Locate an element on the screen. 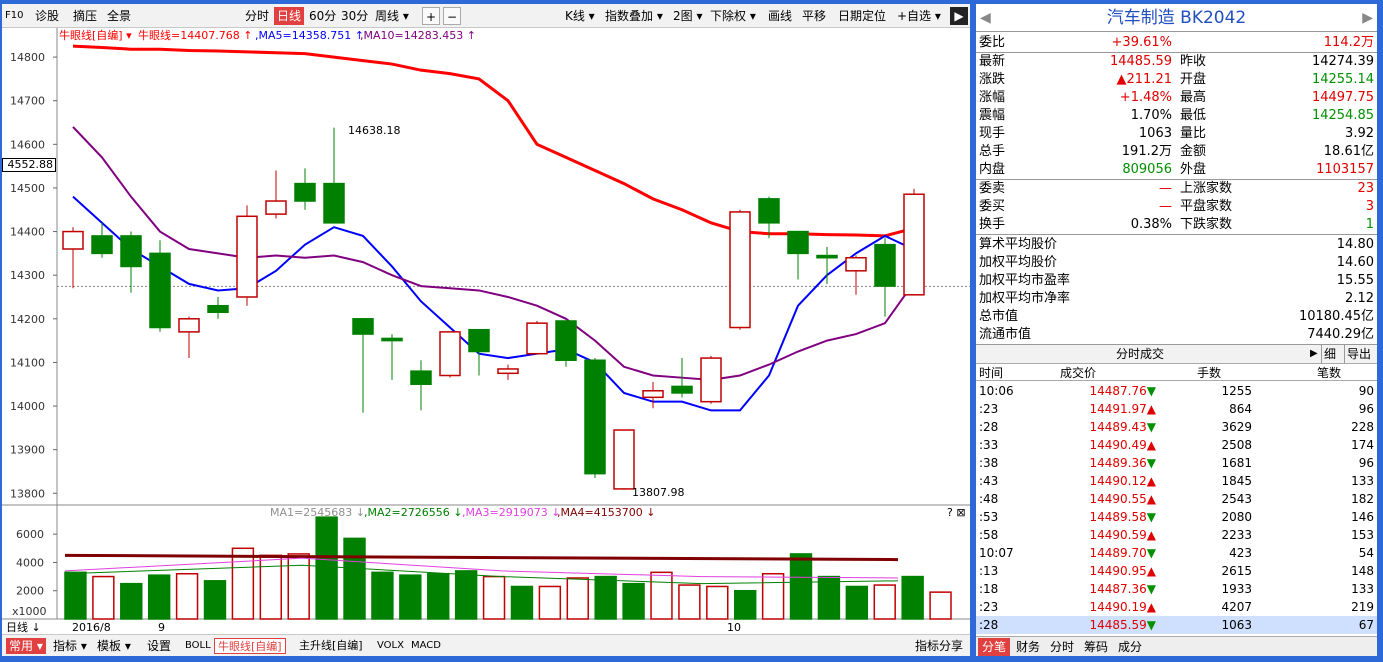 This screenshot has width=1383, height=662. add-watchlist-dropdown: +自选 ▾ is located at coordinates (919, 16).